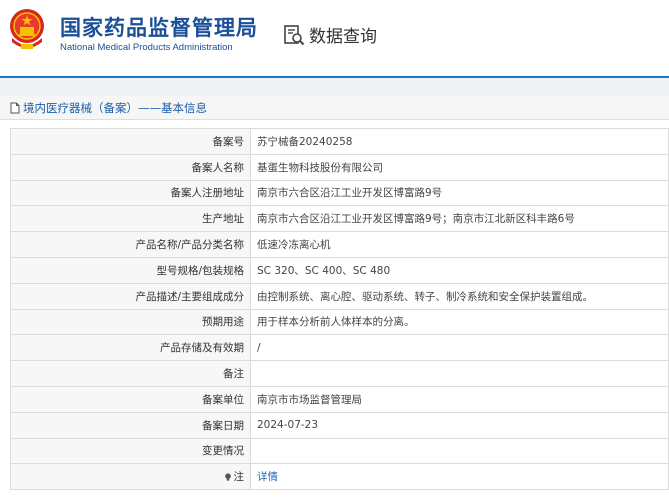 The width and height of the screenshot is (669, 498). What do you see at coordinates (130, 373) in the screenshot?
I see `field-label: 备注` at bounding box center [130, 373].